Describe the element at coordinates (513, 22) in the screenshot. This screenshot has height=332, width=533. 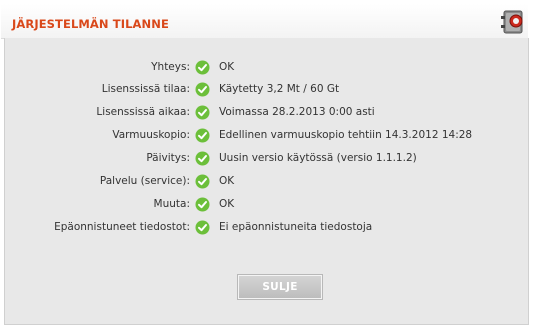
I see `safe-icon` at that location.